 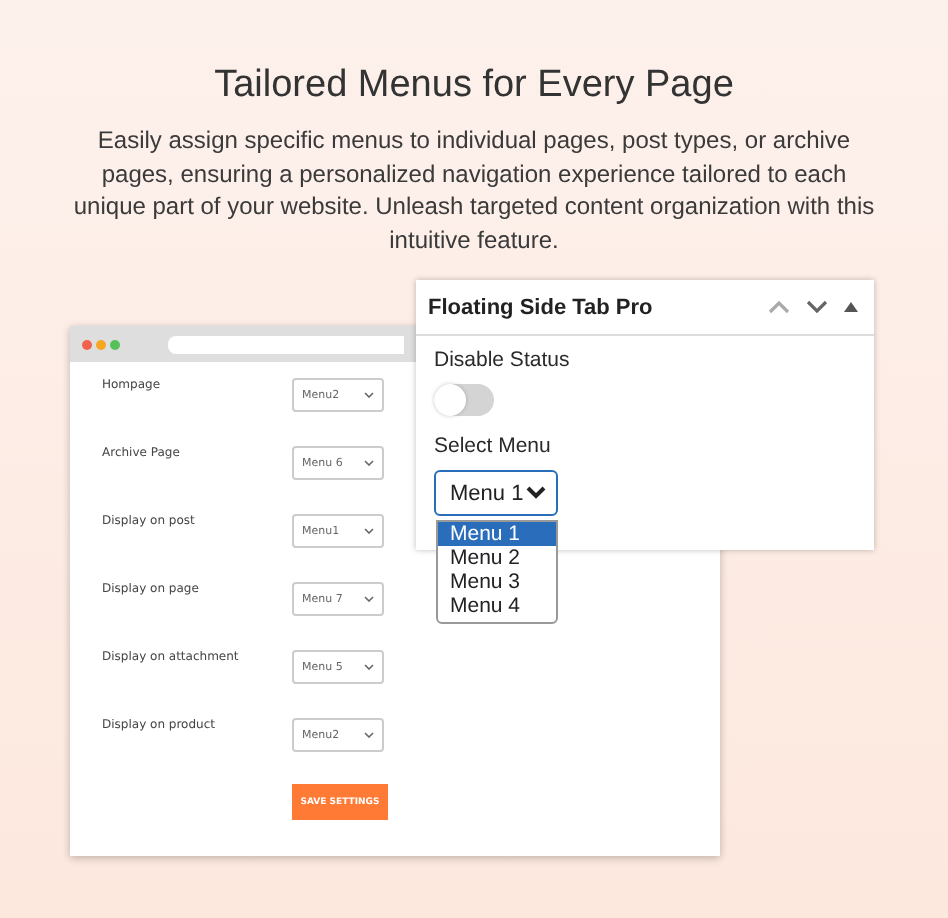 What do you see at coordinates (779, 307) in the screenshot?
I see `chevron-up-icon` at bounding box center [779, 307].